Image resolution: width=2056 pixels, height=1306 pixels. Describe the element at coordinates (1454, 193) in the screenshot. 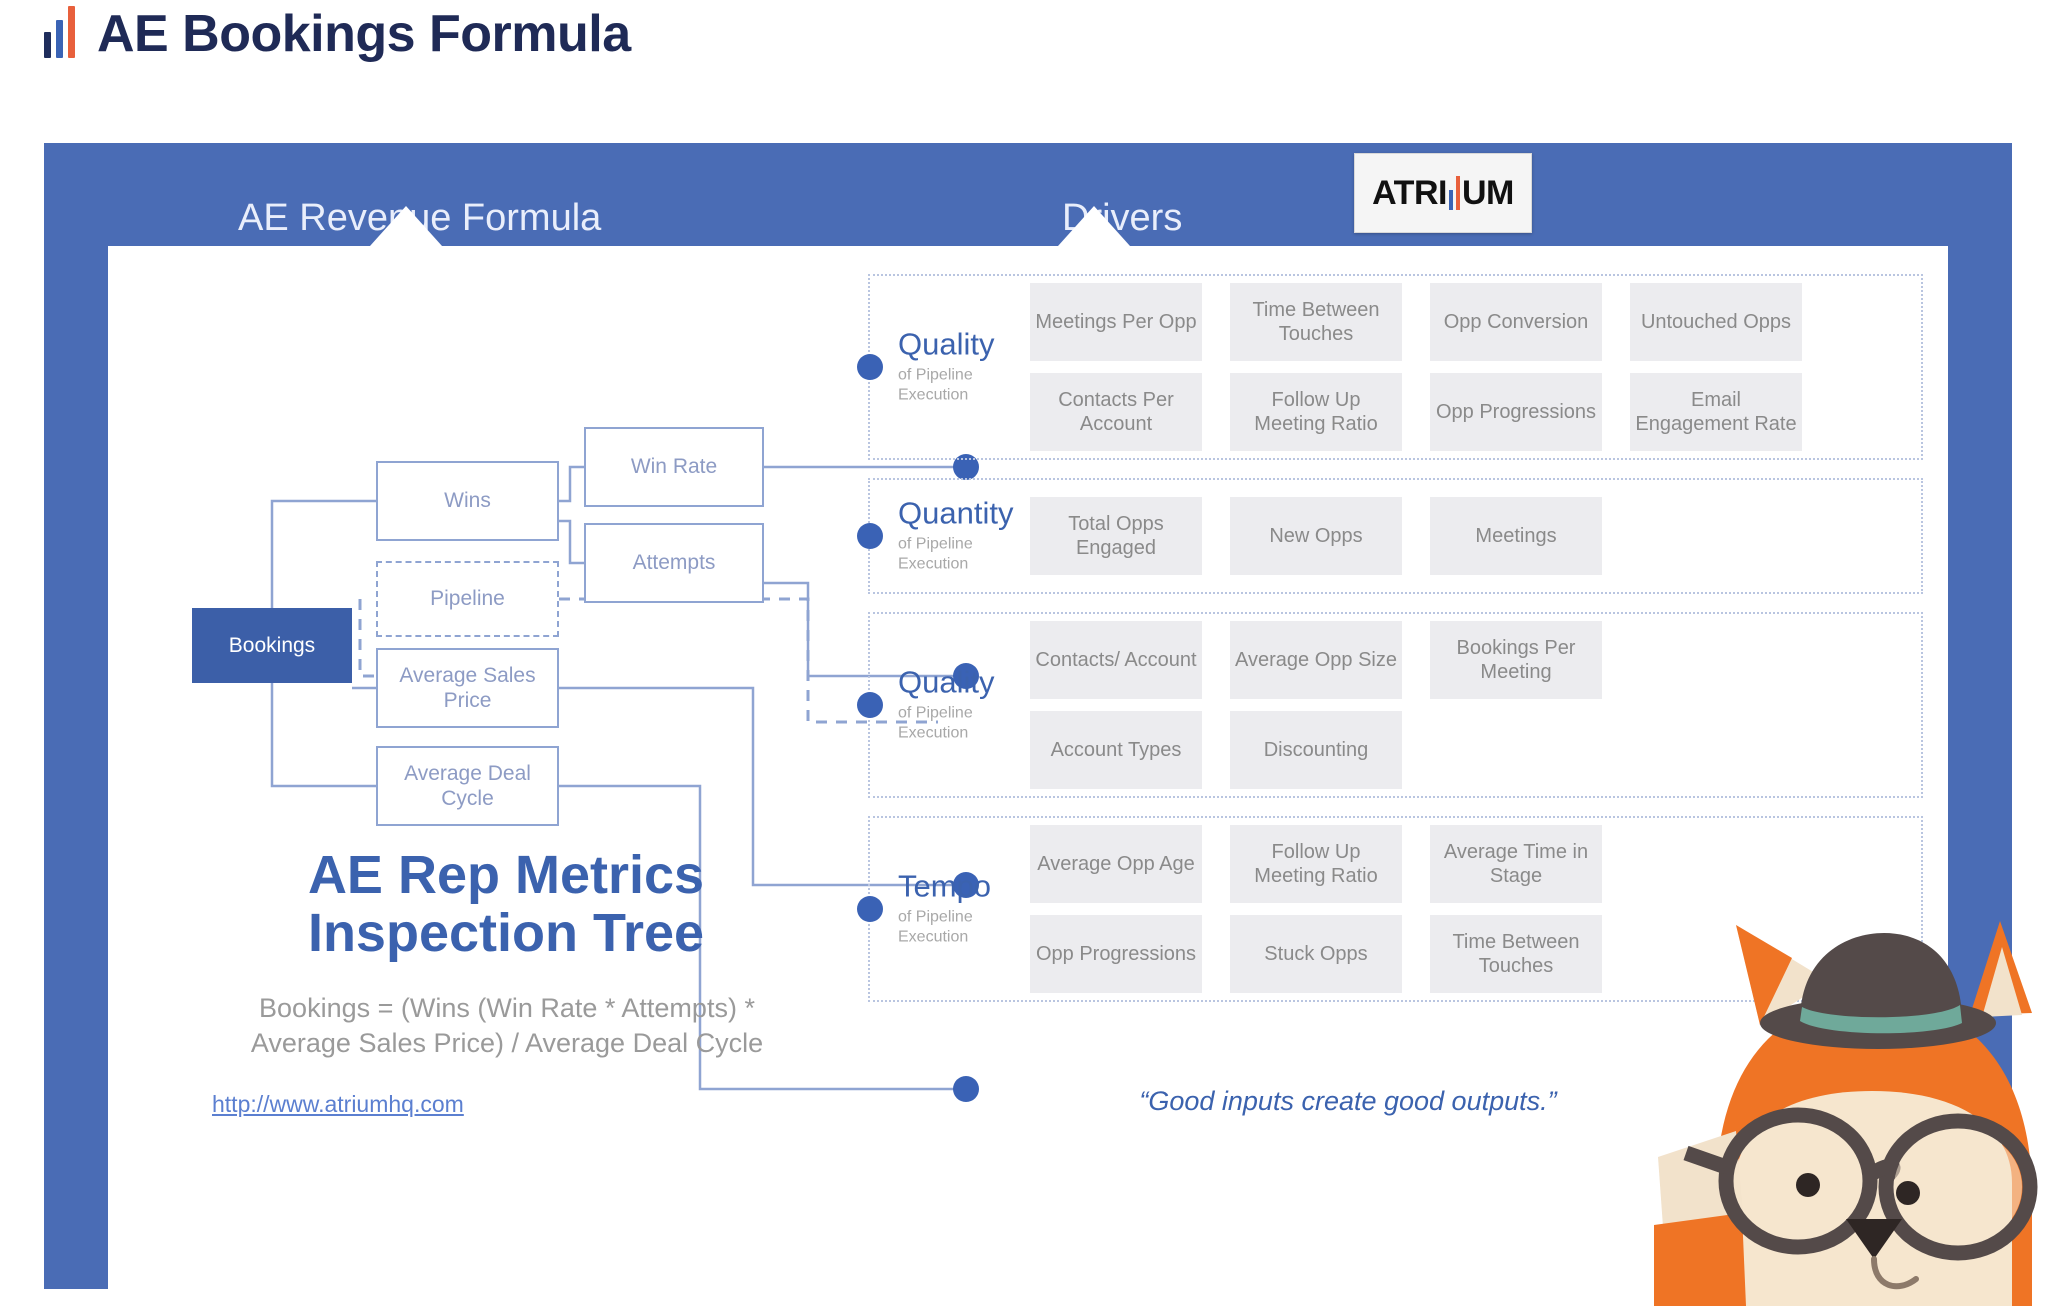

I see `atrium-logo-bars-icon` at that location.